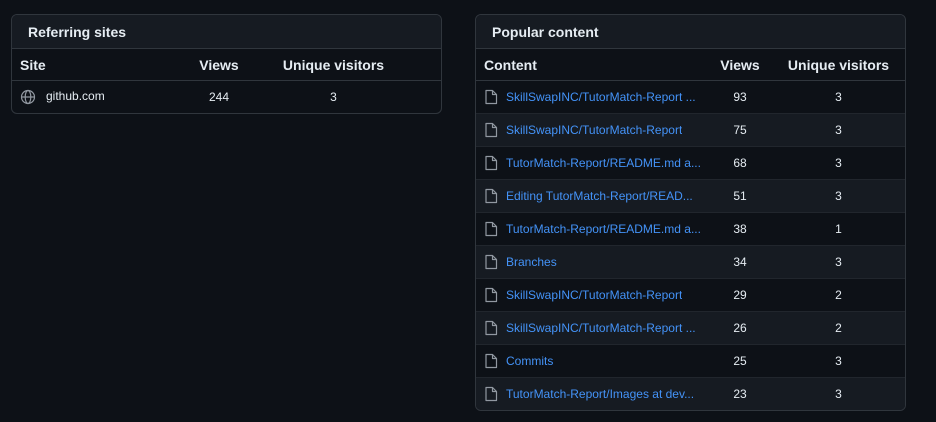  Describe the element at coordinates (740, 295) in the screenshot. I see `views-value: 29` at that location.